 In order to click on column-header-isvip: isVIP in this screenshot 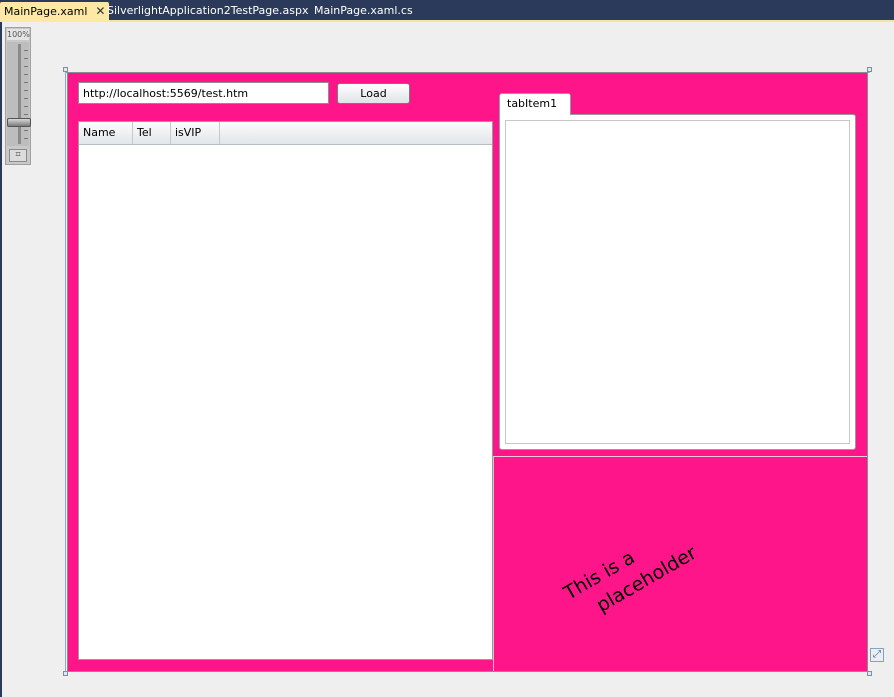, I will do `click(195, 133)`.